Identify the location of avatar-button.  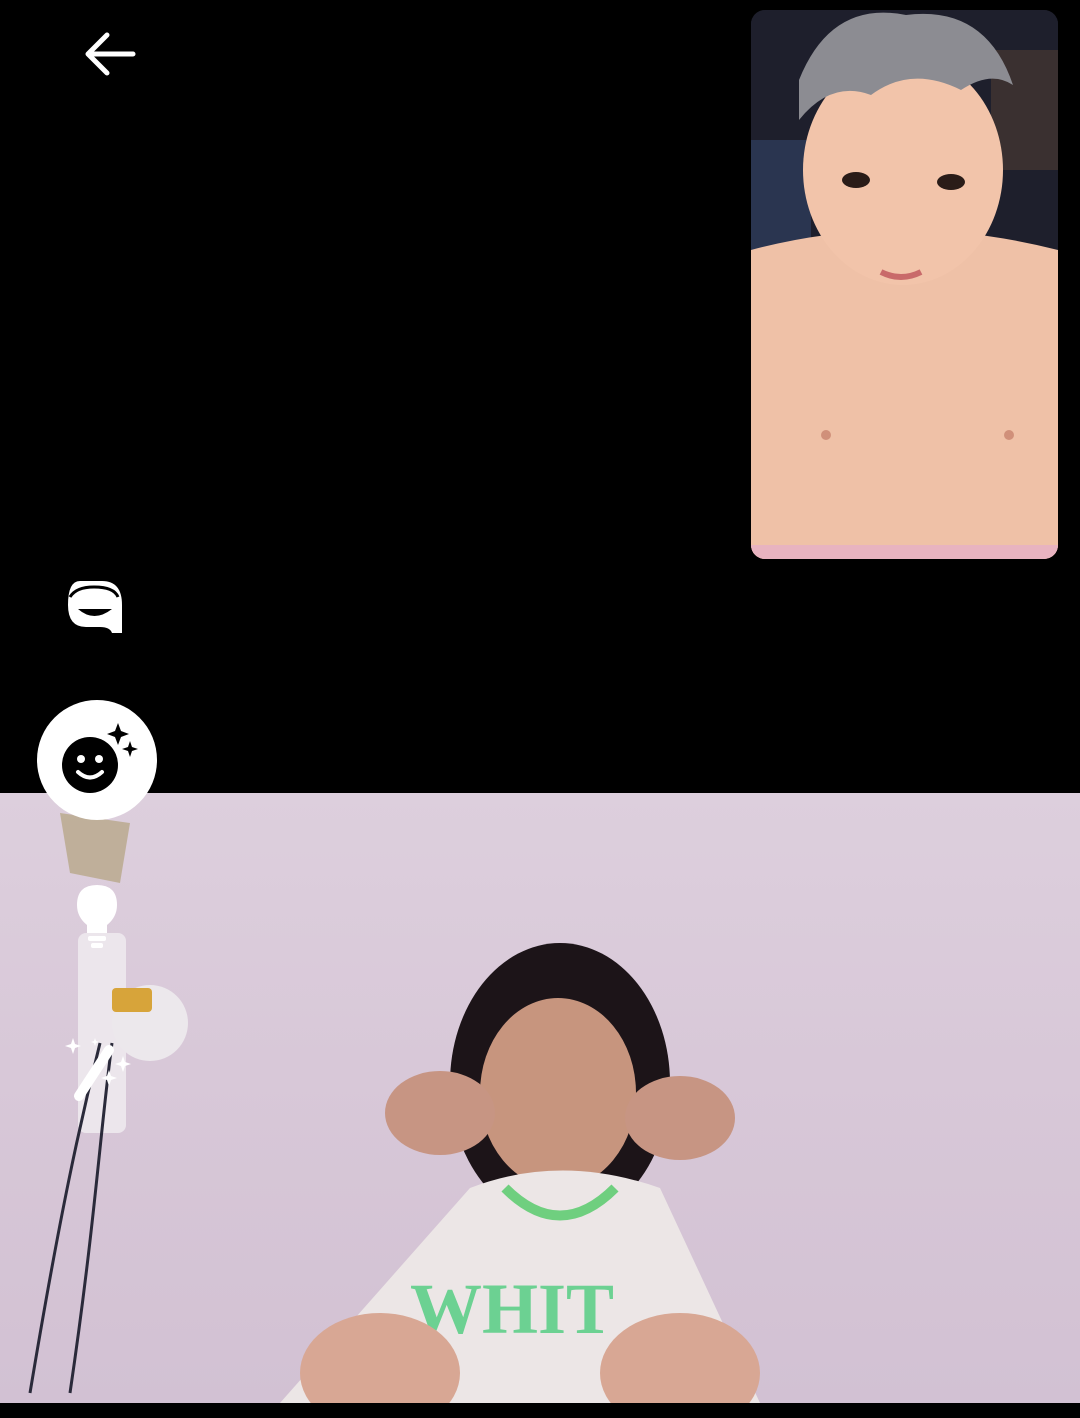
(96, 606).